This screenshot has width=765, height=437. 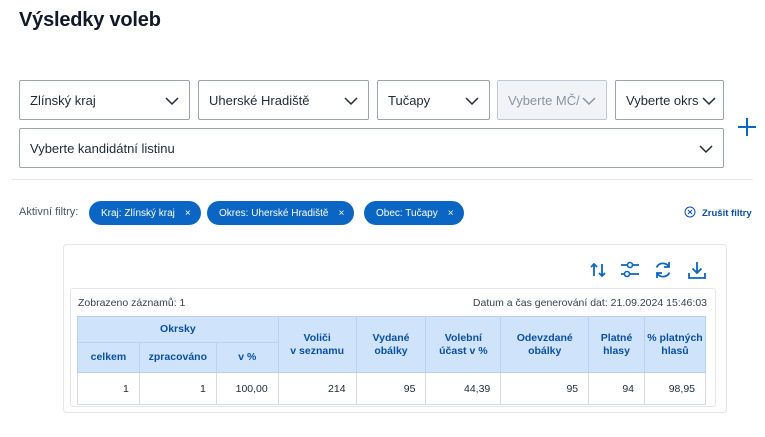 I want to click on select-okrsek-value: Vyberte okrs, so click(x=662, y=100).